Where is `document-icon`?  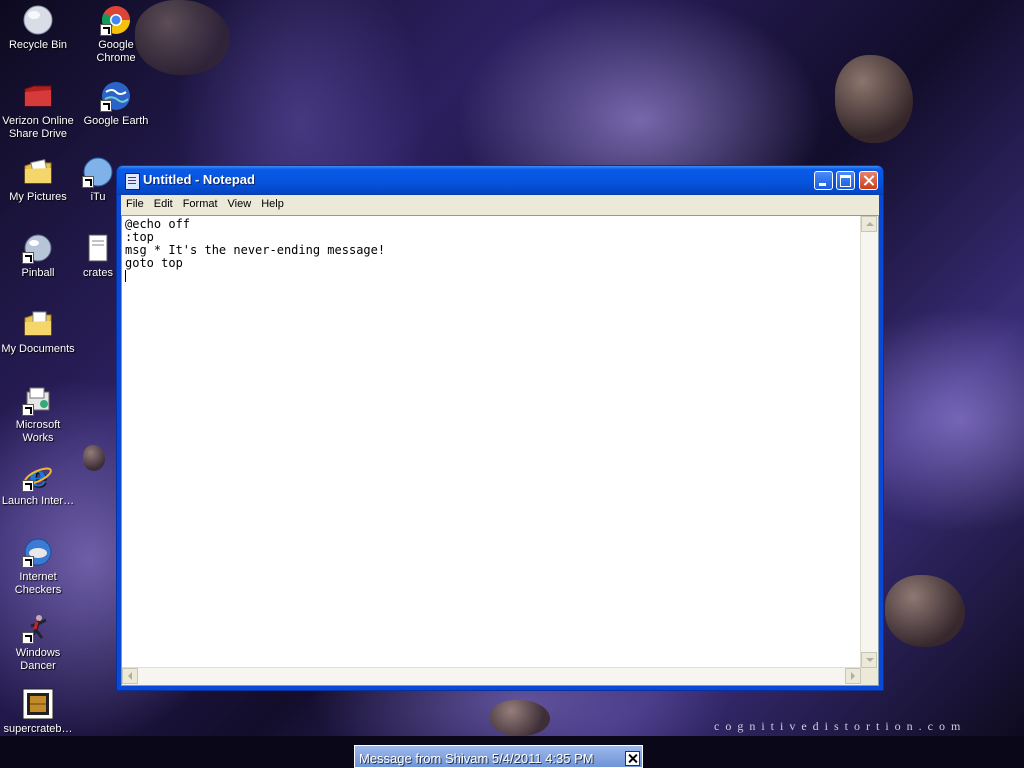 document-icon is located at coordinates (98, 248).